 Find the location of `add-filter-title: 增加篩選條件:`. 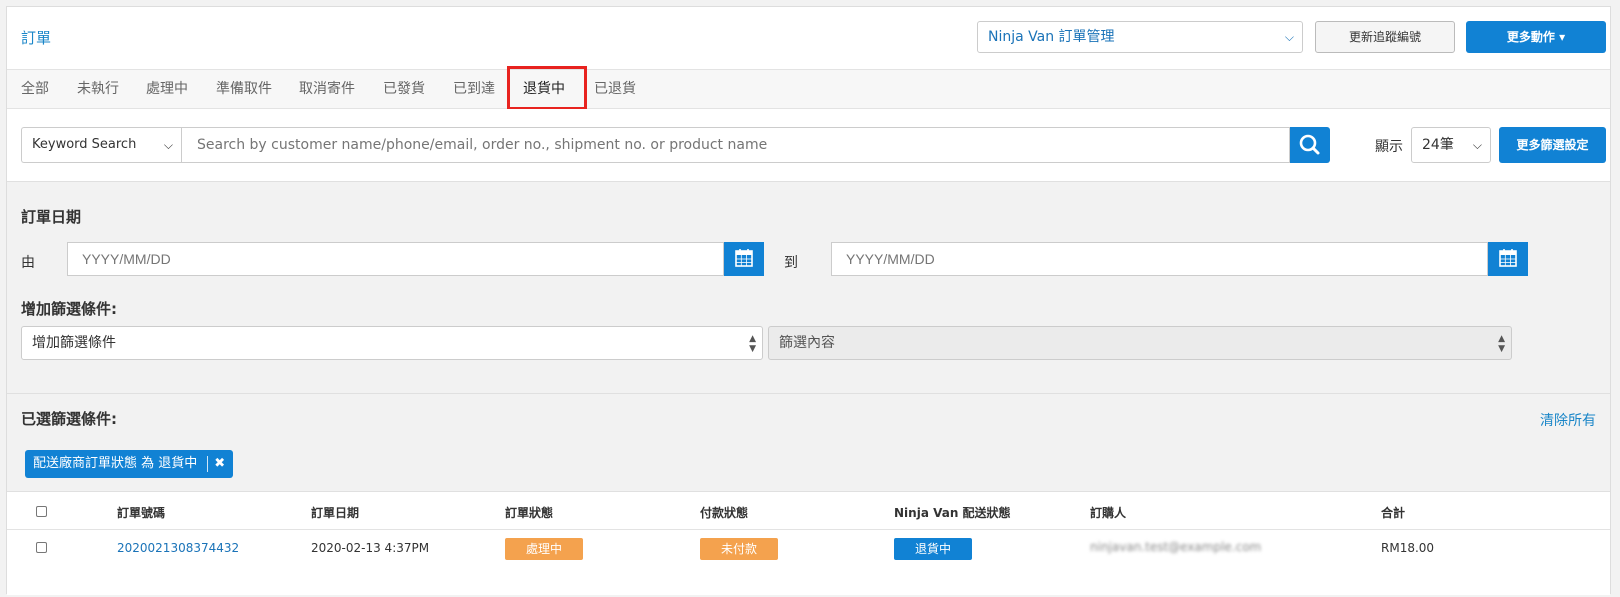

add-filter-title: 增加篩選條件: is located at coordinates (69, 309).